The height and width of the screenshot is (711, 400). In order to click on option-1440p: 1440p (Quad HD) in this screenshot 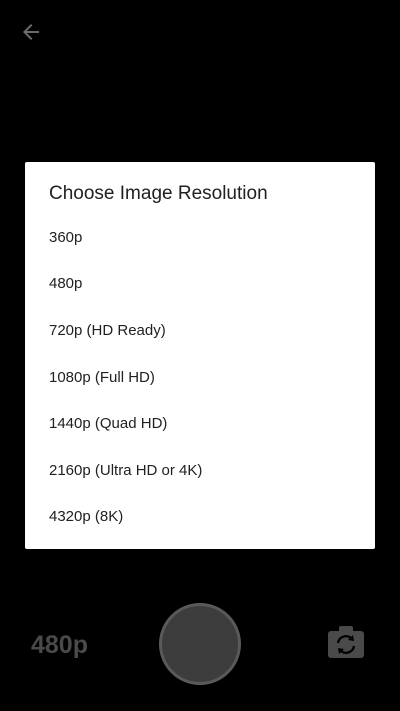, I will do `click(200, 423)`.